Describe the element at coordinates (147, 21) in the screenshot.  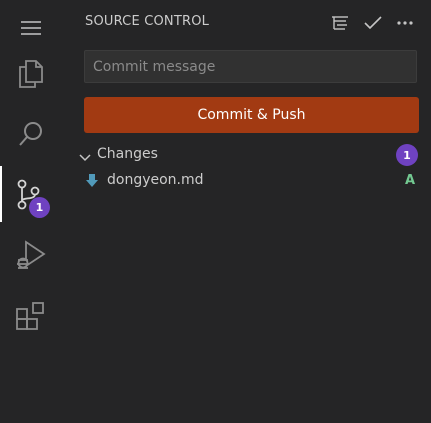
I see `panel-title: SOURCE CONTROL` at that location.